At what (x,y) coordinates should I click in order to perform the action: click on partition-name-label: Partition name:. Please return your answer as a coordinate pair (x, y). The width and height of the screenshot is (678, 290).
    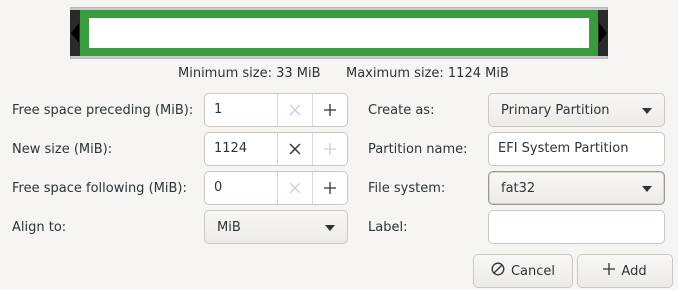
    Looking at the image, I should click on (418, 149).